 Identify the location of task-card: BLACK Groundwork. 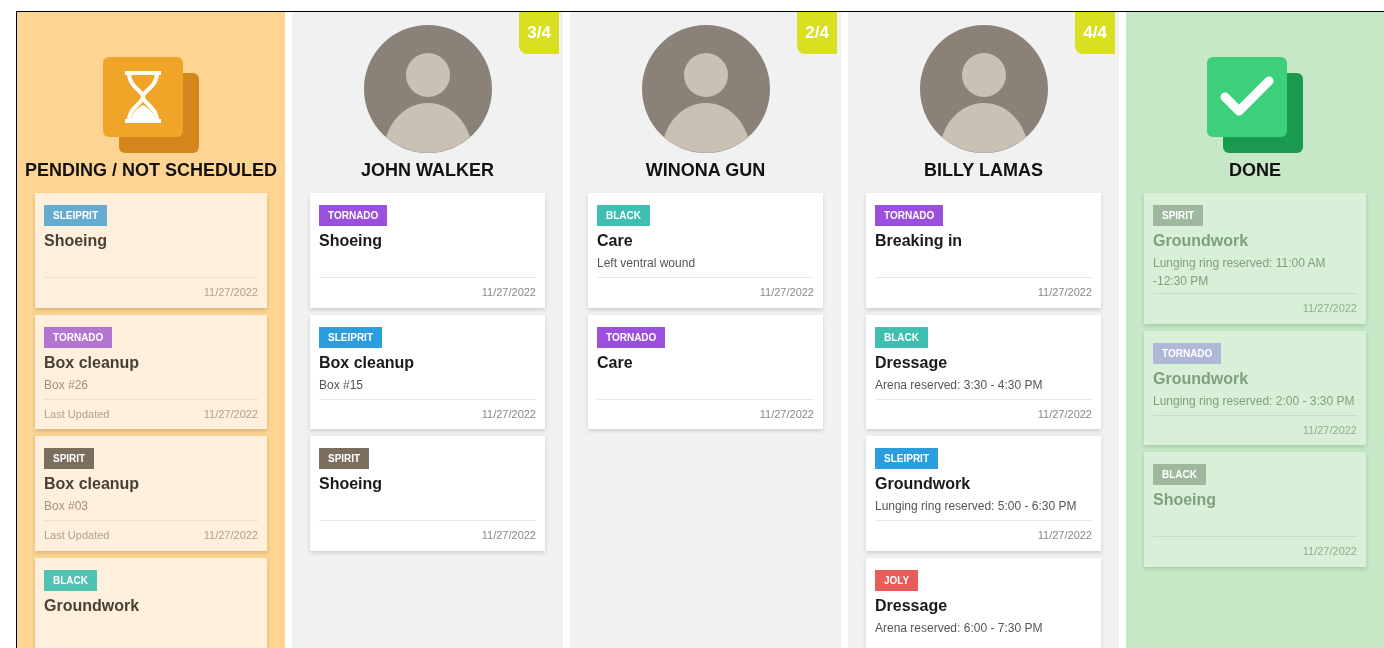
(151, 602).